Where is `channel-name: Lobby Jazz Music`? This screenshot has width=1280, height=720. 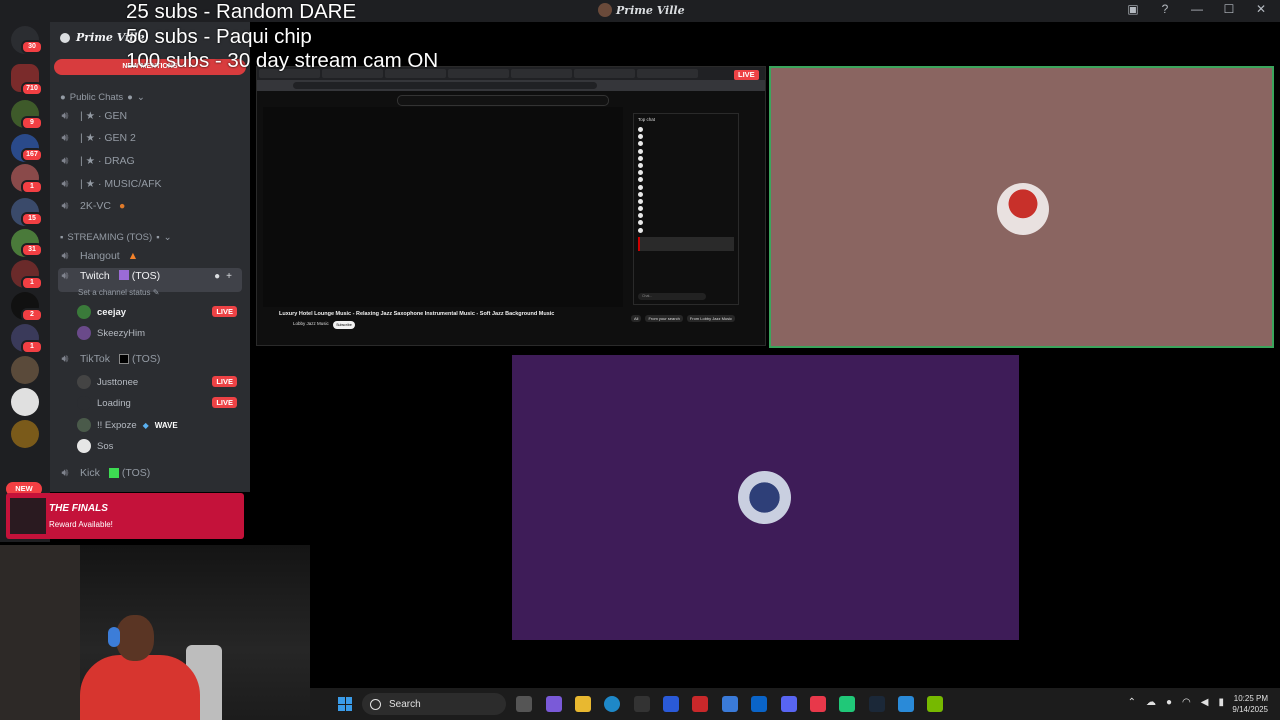 channel-name: Lobby Jazz Music is located at coordinates (311, 323).